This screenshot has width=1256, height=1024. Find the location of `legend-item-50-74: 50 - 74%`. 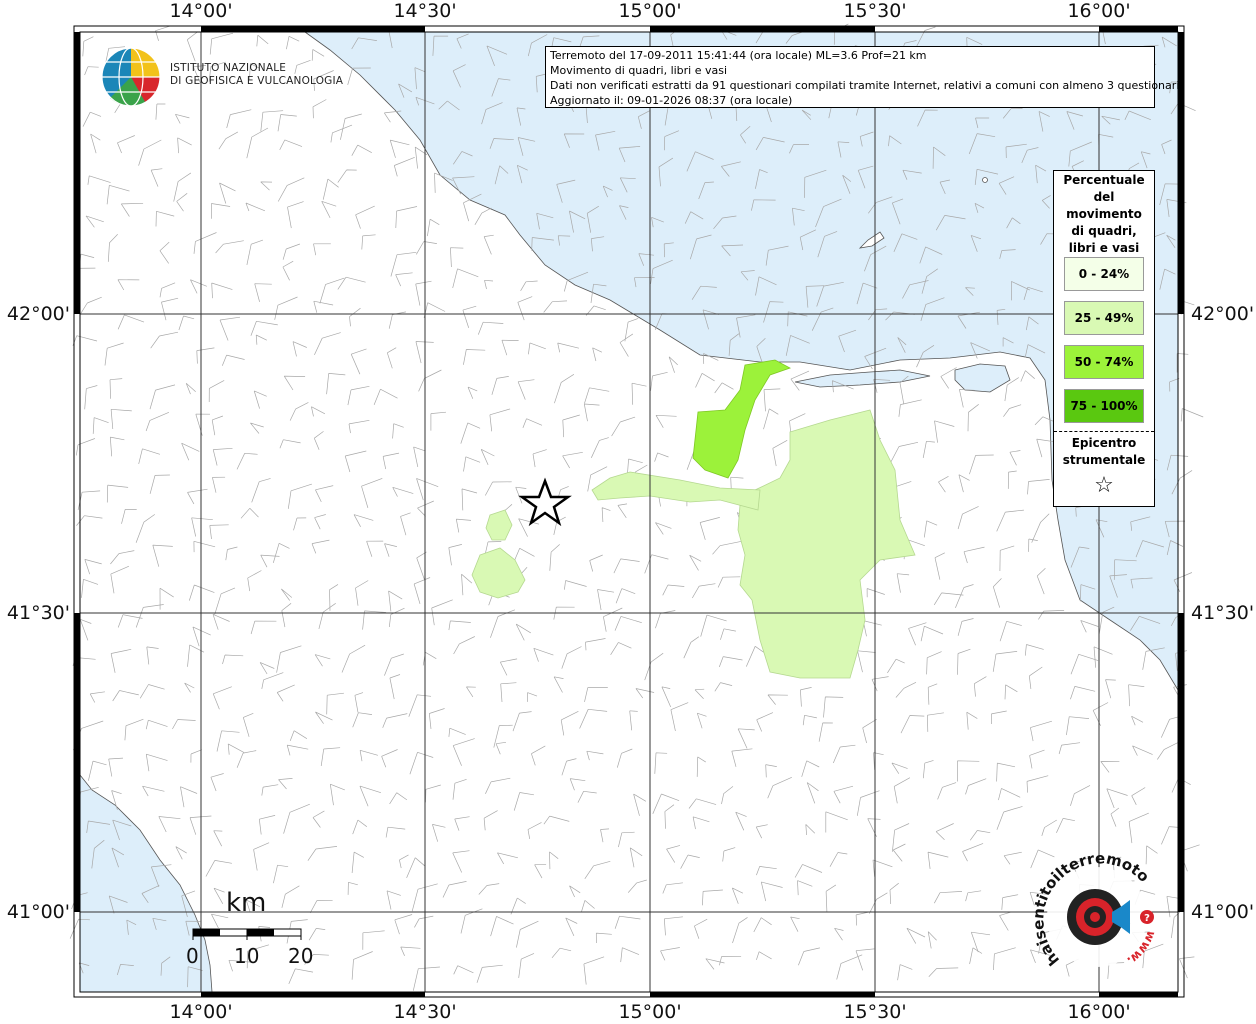

legend-item-50-74: 50 - 74% is located at coordinates (1104, 362).